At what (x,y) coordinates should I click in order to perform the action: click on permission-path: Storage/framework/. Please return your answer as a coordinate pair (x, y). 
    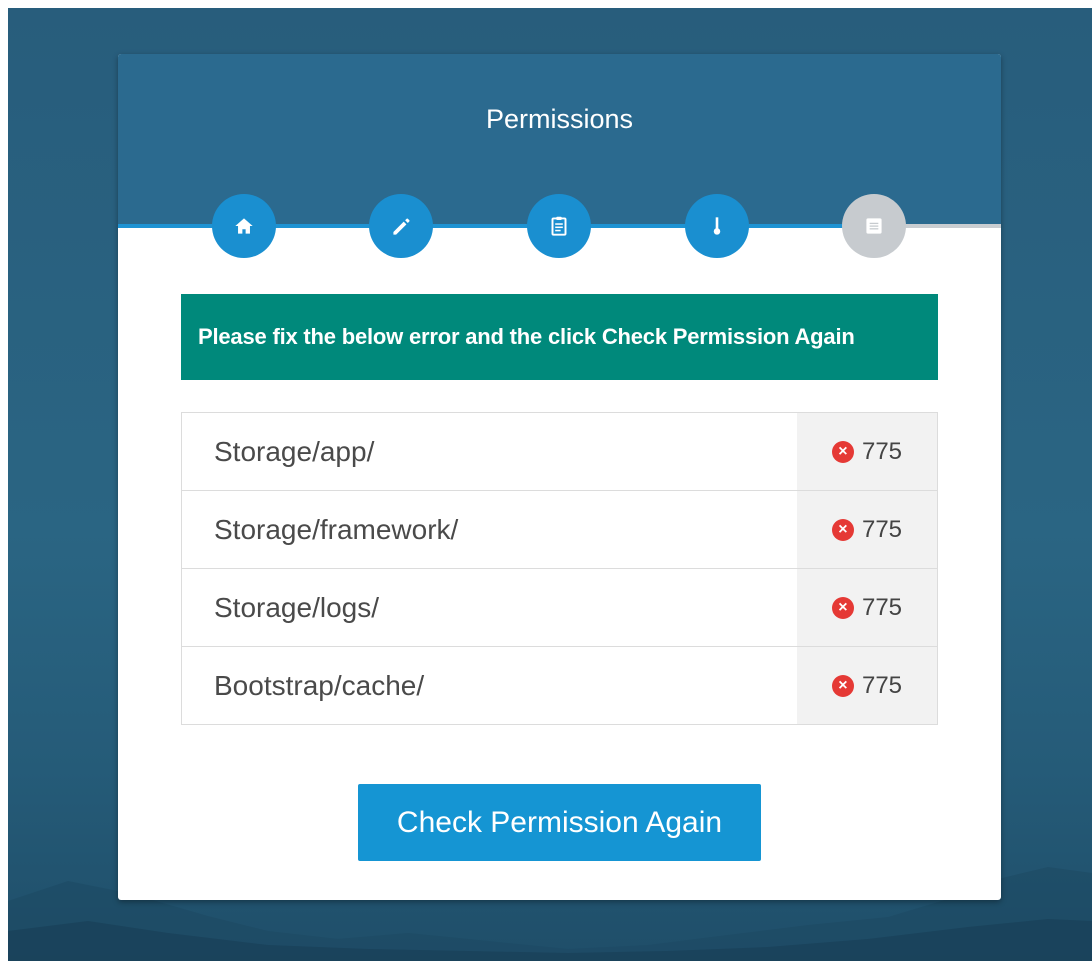
    Looking at the image, I should click on (336, 529).